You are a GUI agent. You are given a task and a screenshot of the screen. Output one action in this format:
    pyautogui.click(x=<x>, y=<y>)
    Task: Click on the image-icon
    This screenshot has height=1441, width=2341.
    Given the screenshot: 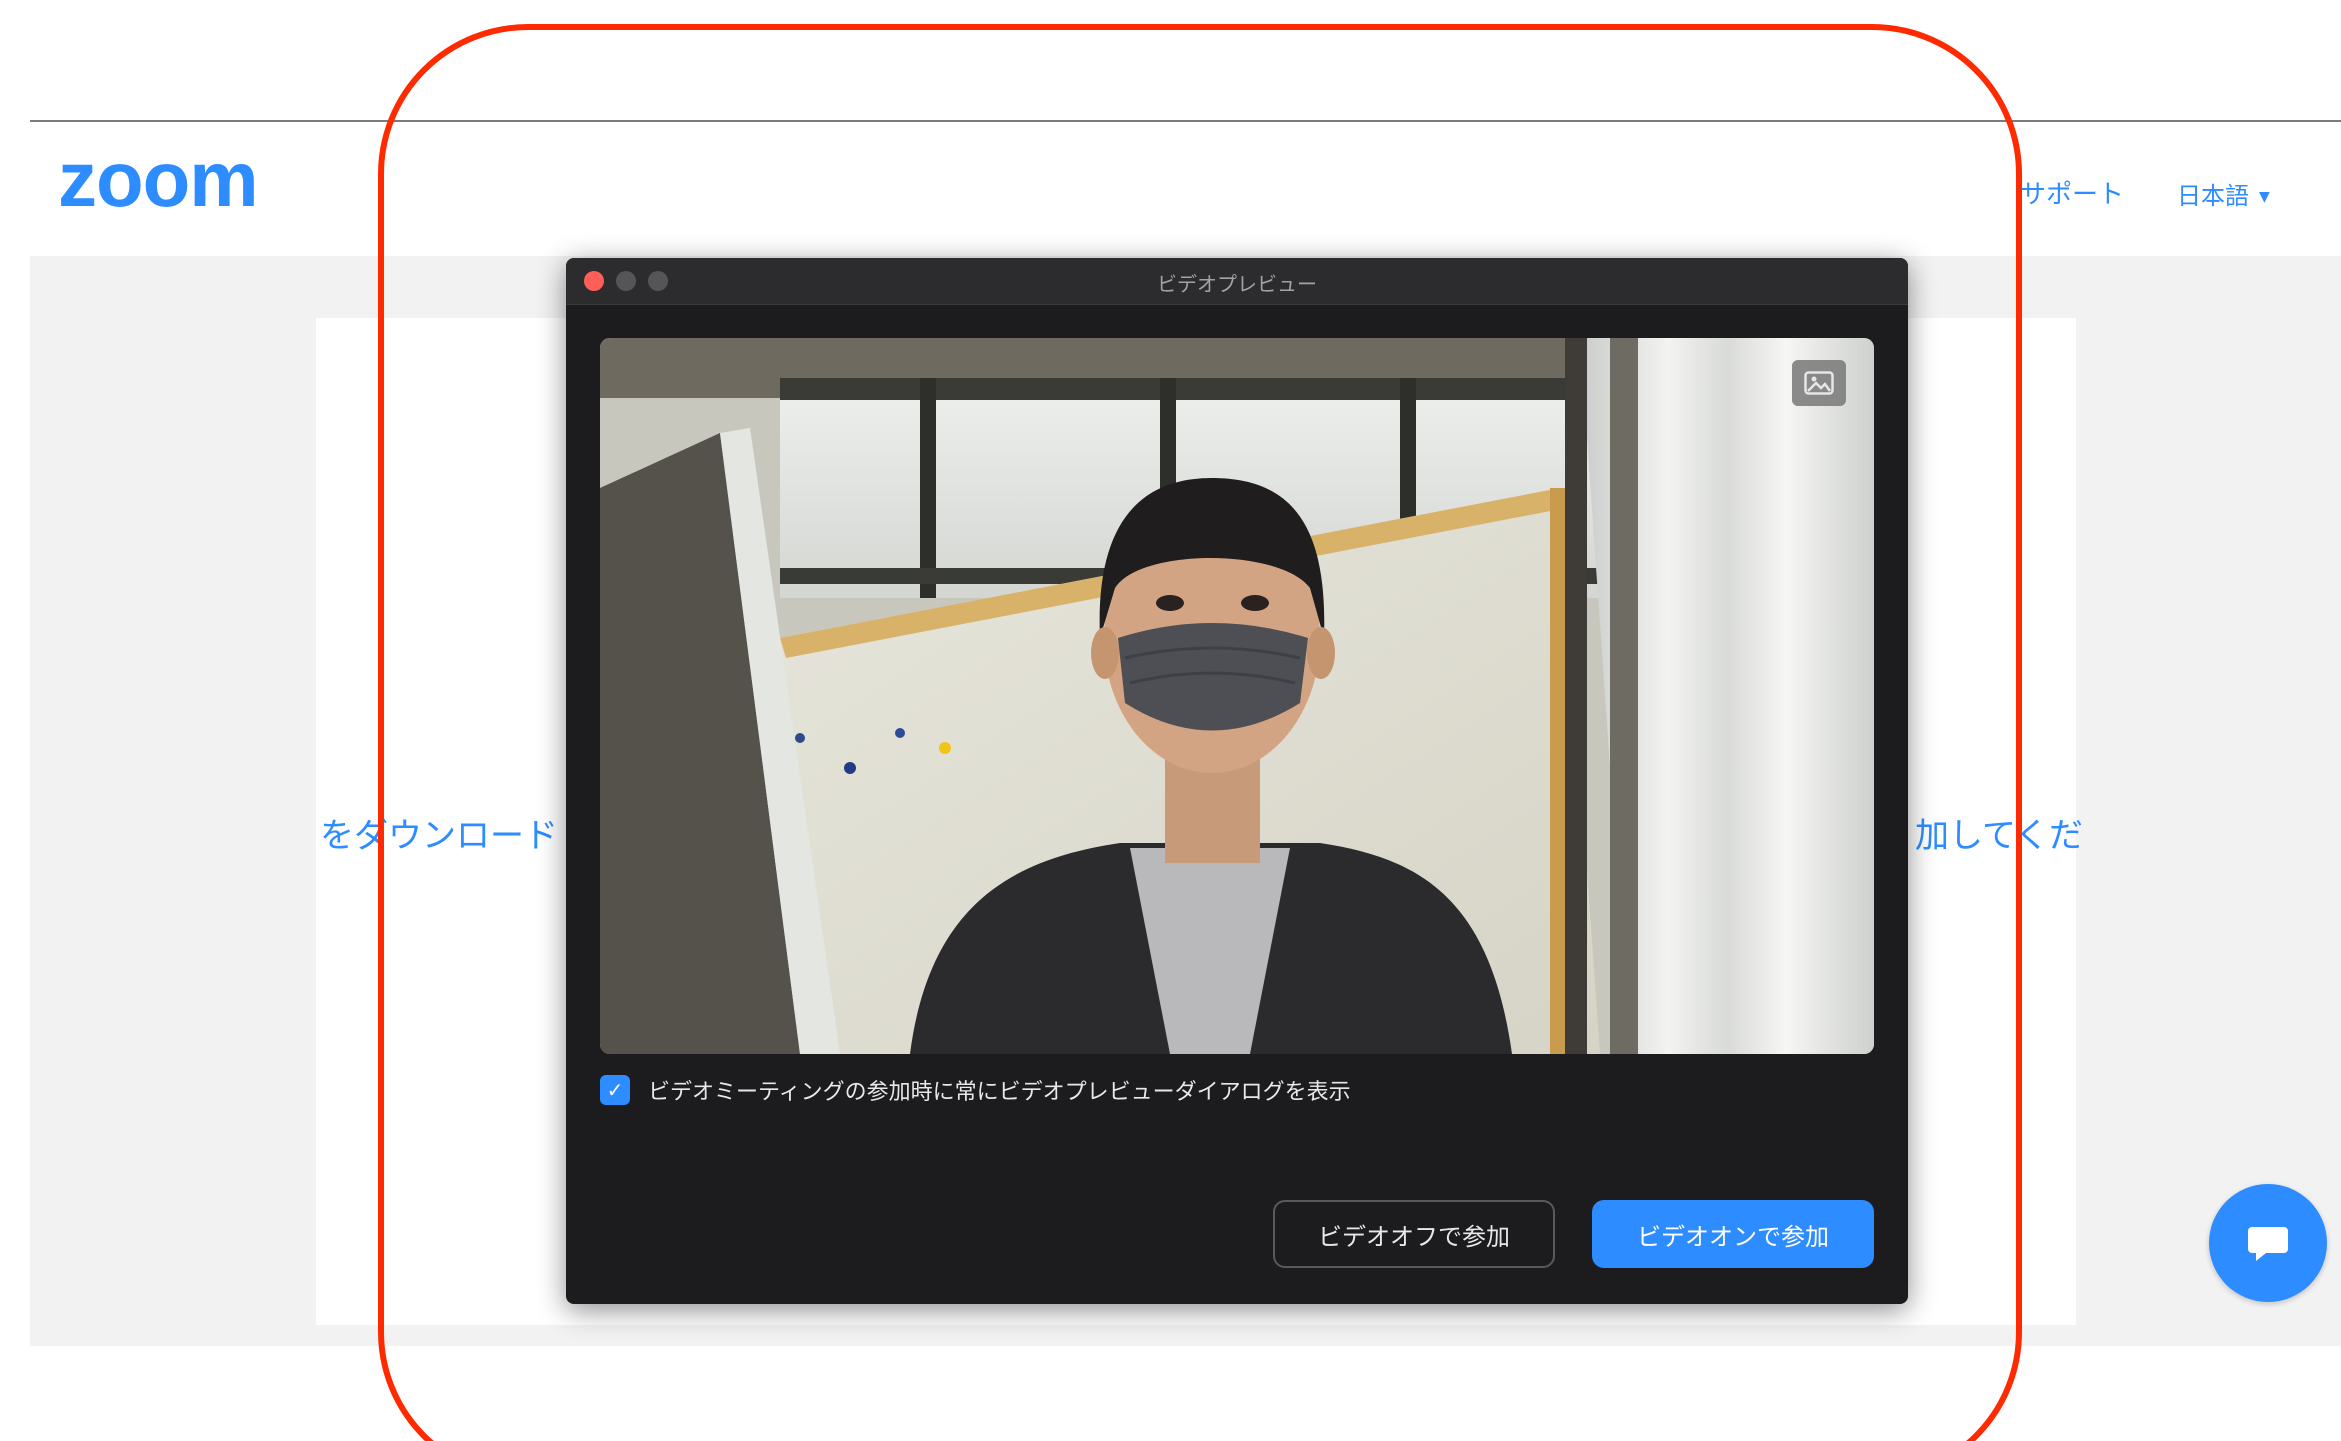 What is the action you would take?
    pyautogui.click(x=1819, y=383)
    